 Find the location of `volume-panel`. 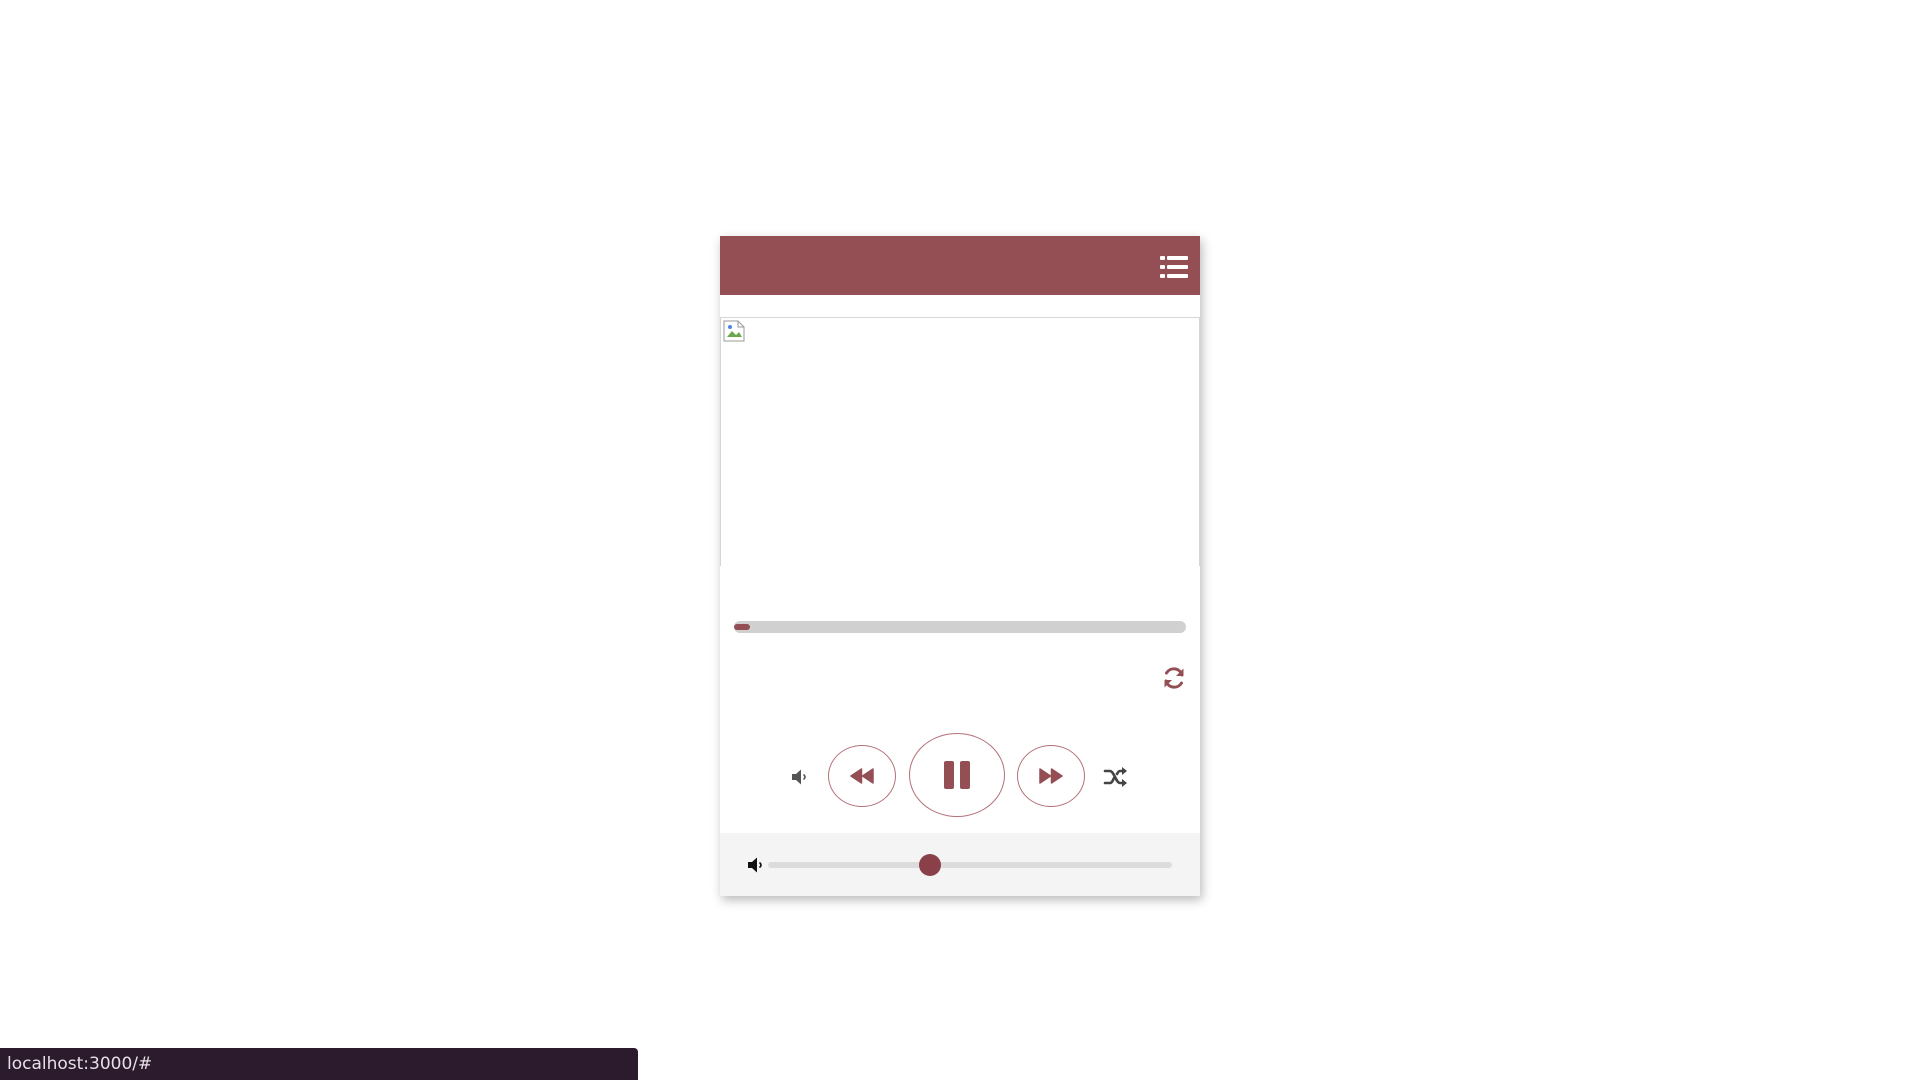

volume-panel is located at coordinates (960, 864).